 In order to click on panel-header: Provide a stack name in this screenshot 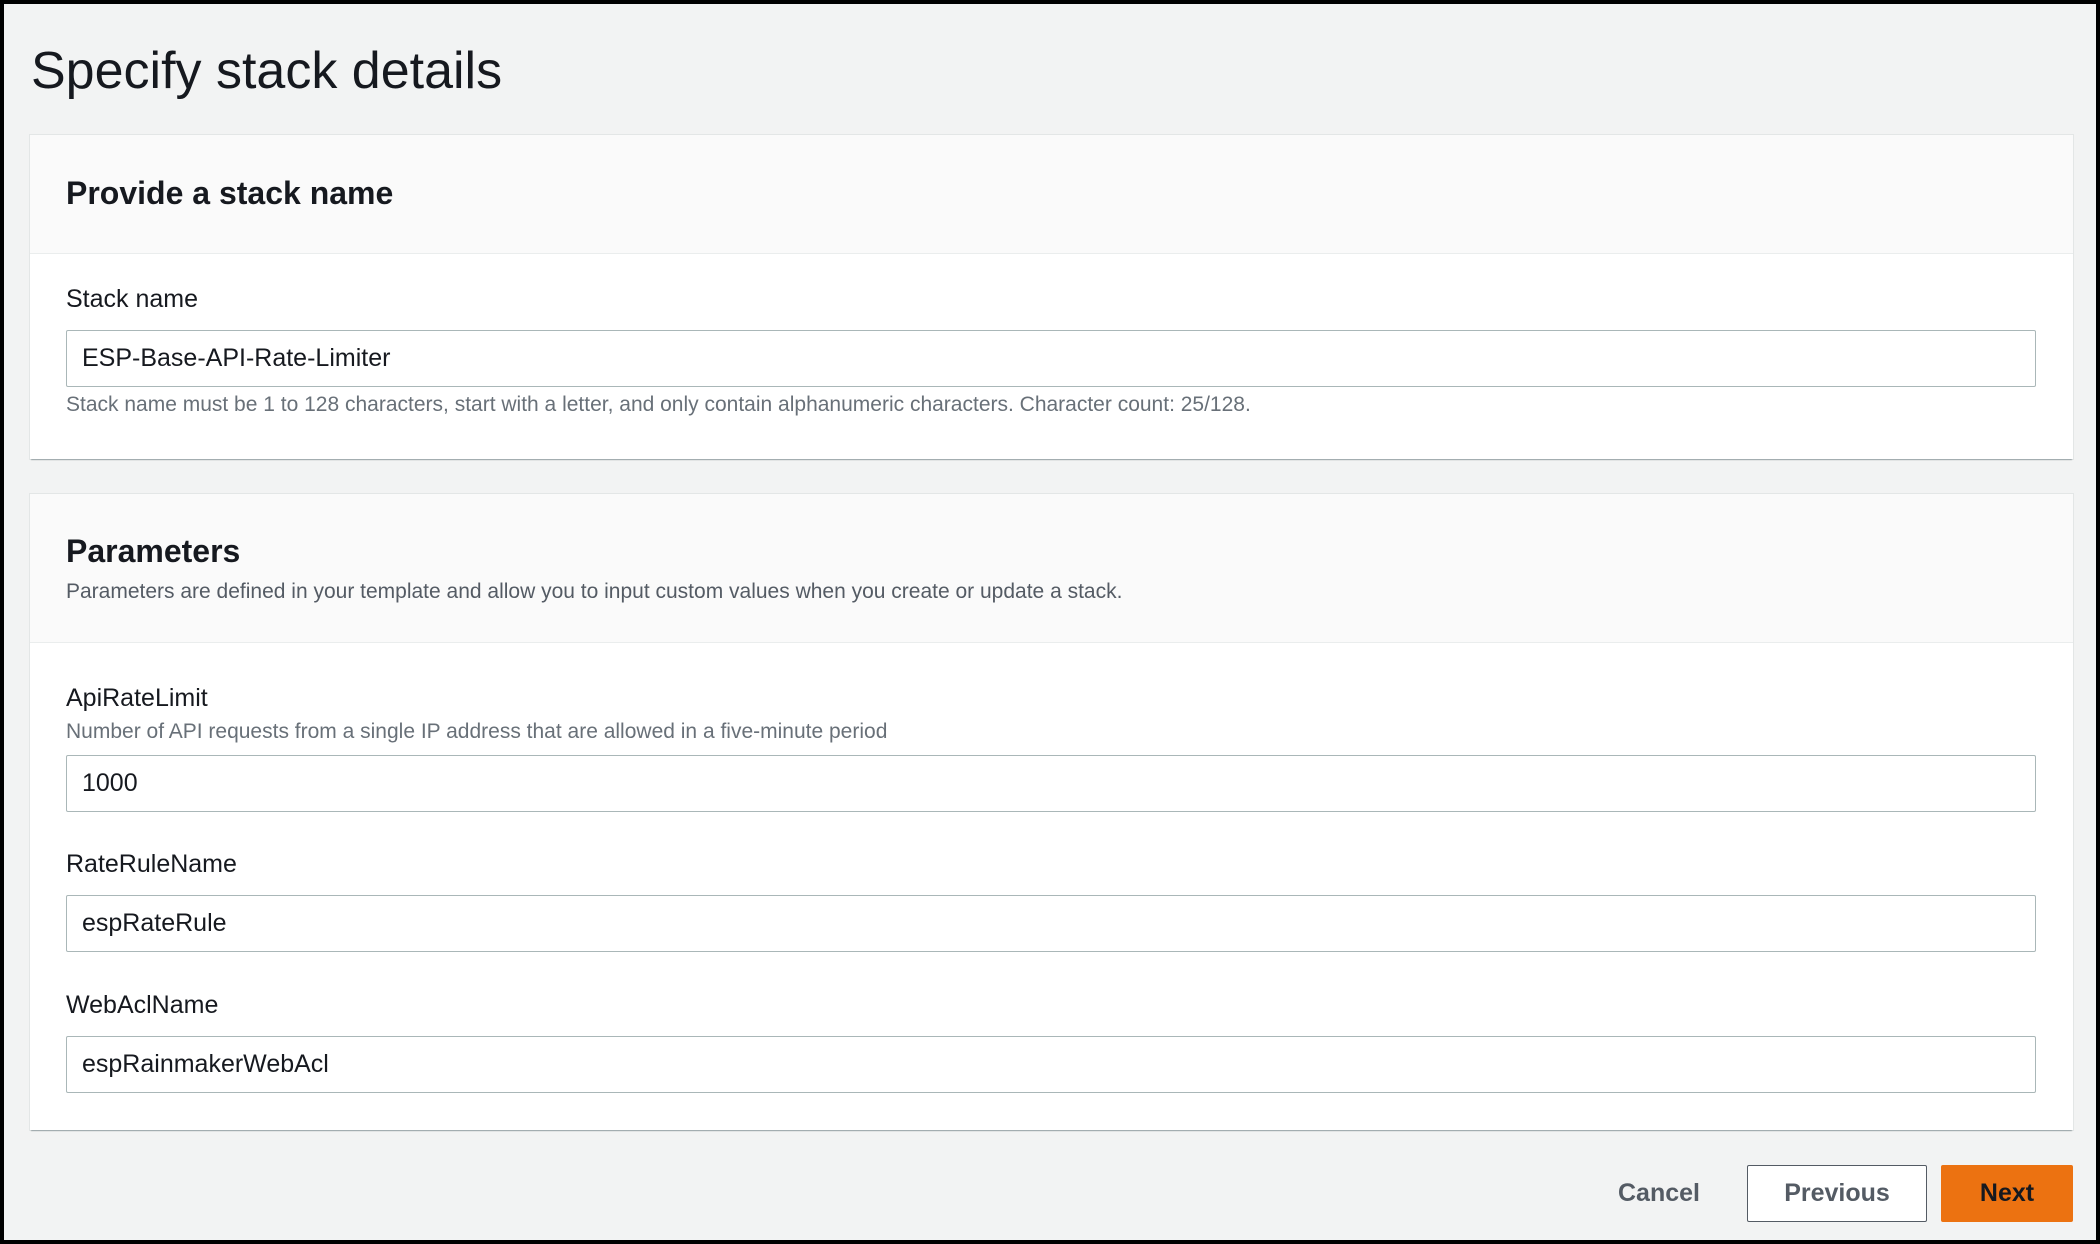, I will do `click(1051, 194)`.